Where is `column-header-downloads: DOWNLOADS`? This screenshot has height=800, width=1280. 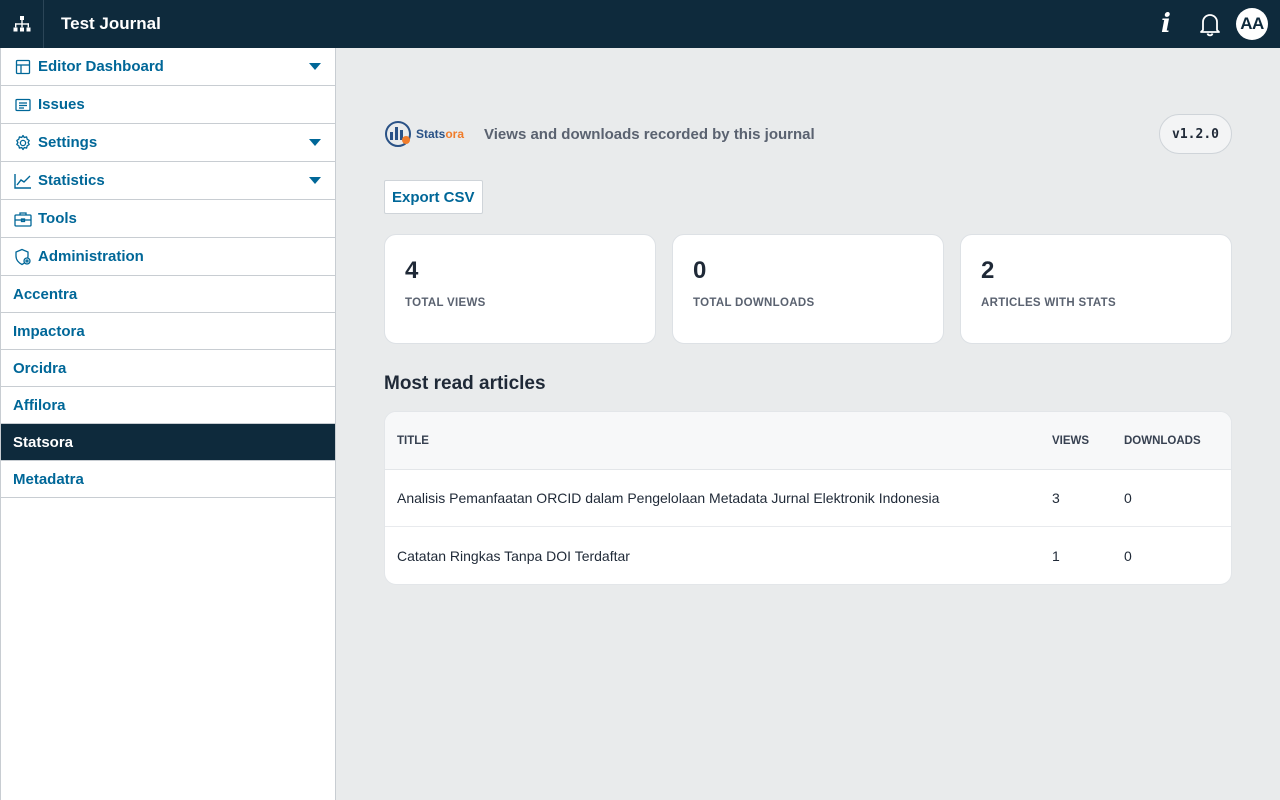 column-header-downloads: DOWNLOADS is located at coordinates (1162, 440).